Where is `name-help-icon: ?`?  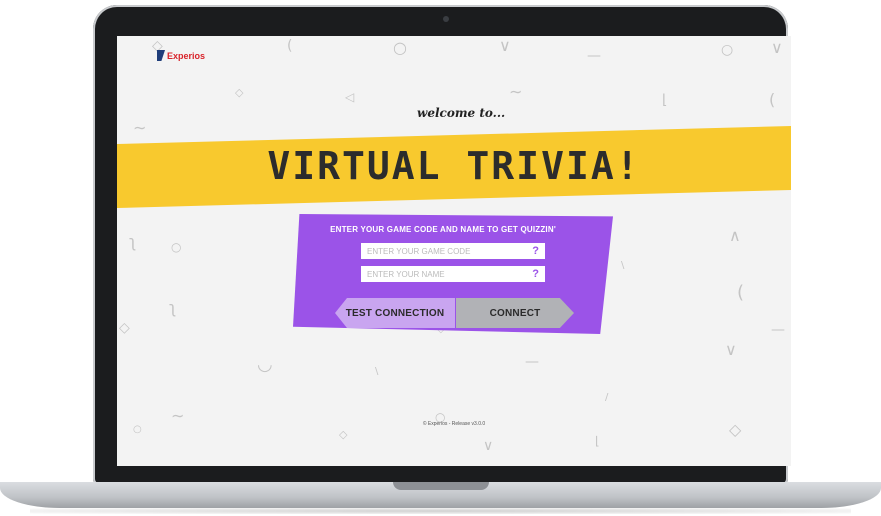
name-help-icon: ? is located at coordinates (535, 274).